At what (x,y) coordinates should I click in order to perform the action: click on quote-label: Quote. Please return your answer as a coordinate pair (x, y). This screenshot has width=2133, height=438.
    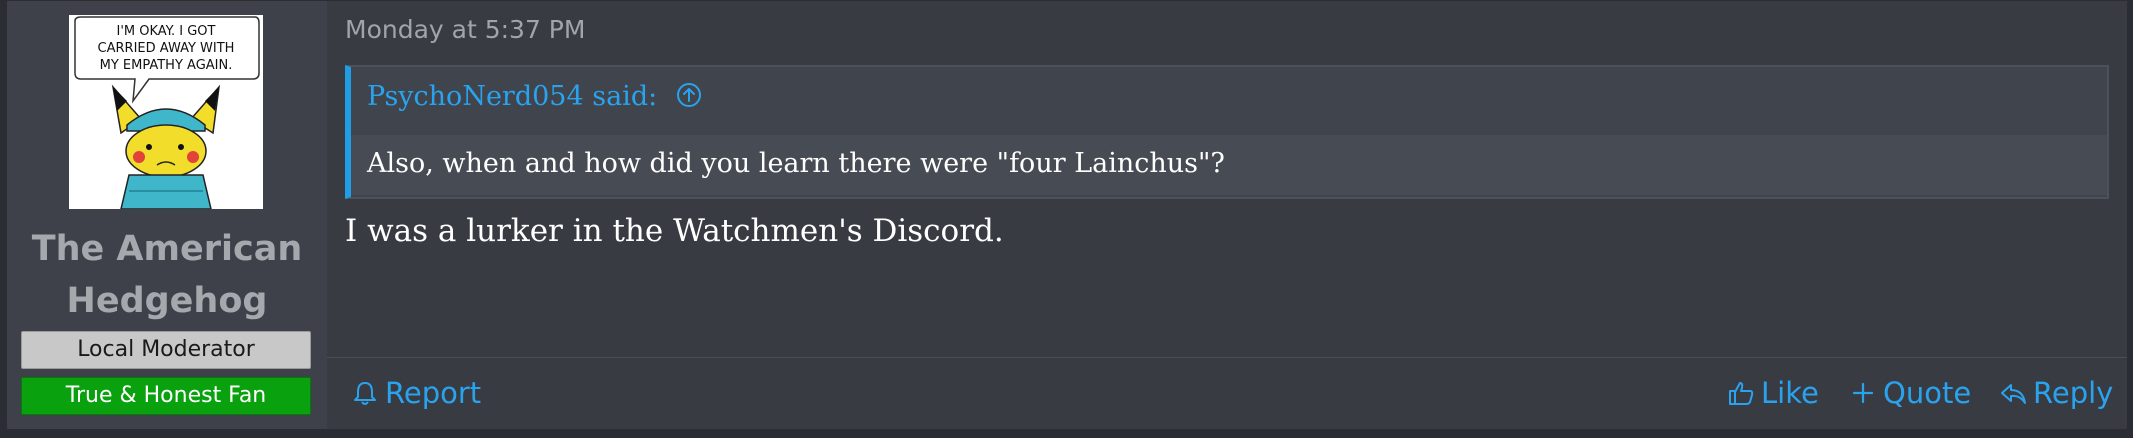
    Looking at the image, I should click on (1927, 393).